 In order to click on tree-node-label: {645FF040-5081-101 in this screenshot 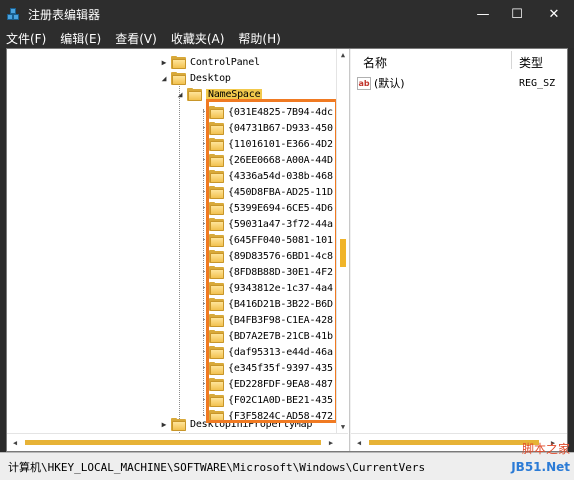, I will do `click(280, 240)`.